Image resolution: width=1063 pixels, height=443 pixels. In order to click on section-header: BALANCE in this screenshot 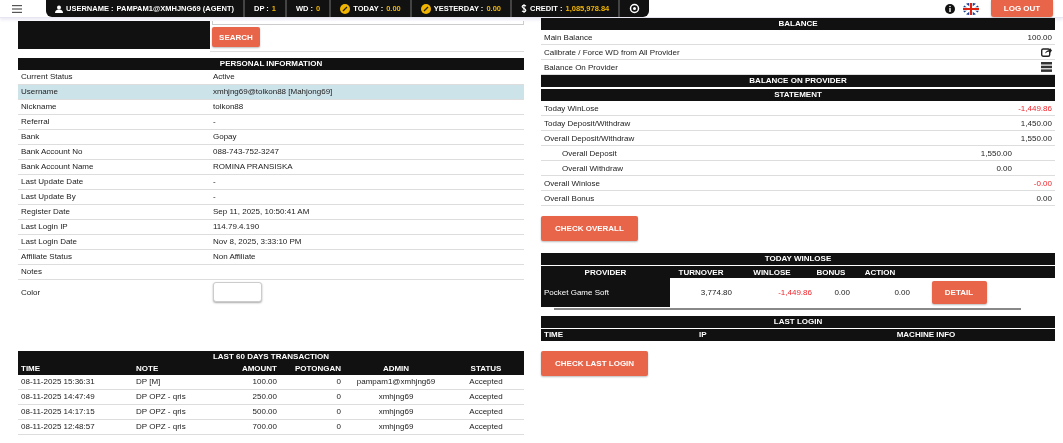, I will do `click(798, 24)`.